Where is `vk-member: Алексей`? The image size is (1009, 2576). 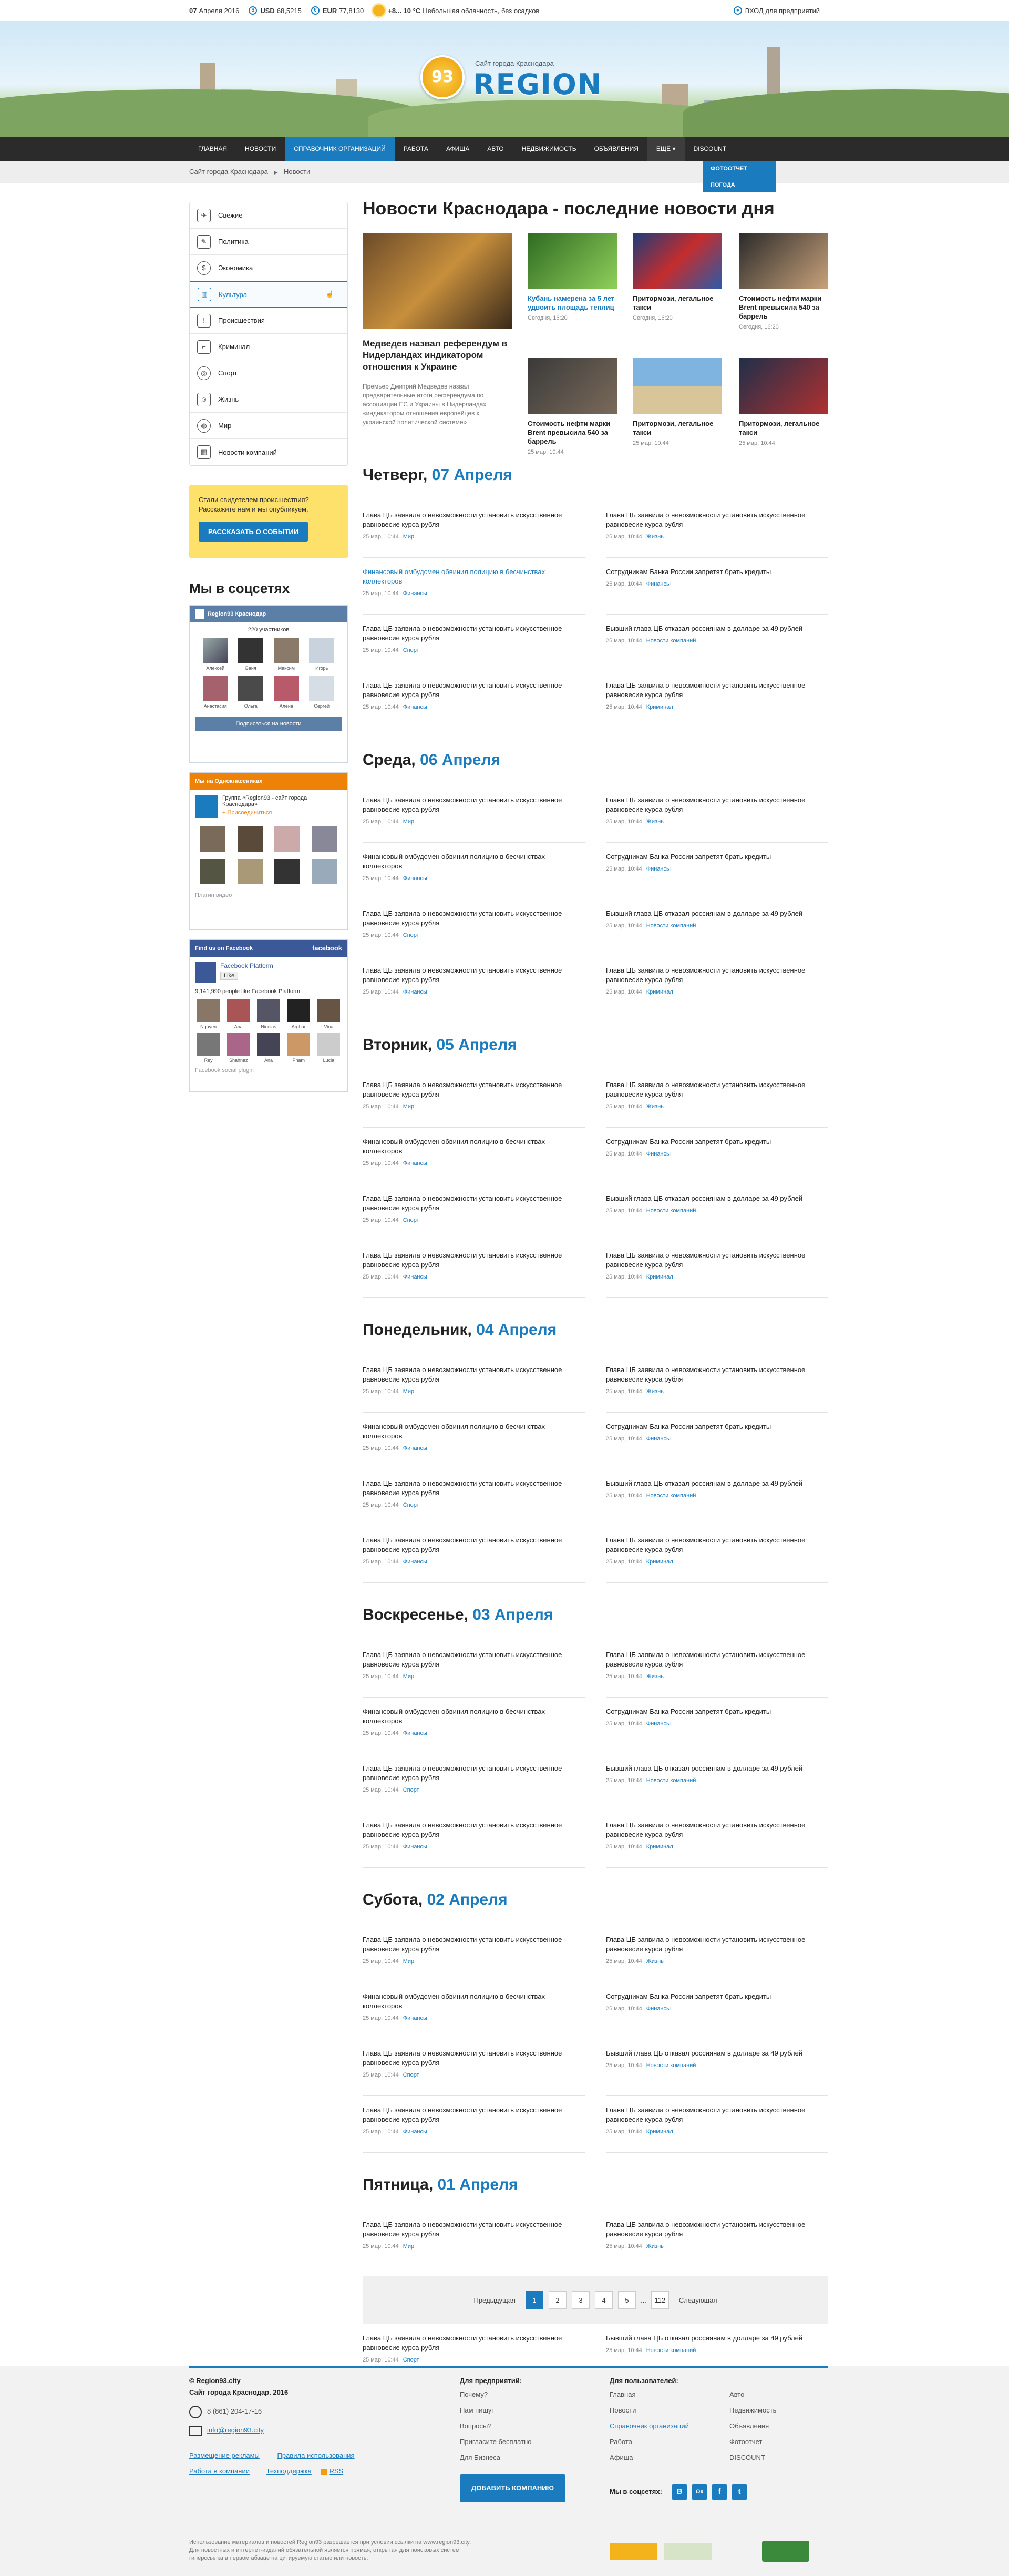 vk-member: Алексей is located at coordinates (215, 654).